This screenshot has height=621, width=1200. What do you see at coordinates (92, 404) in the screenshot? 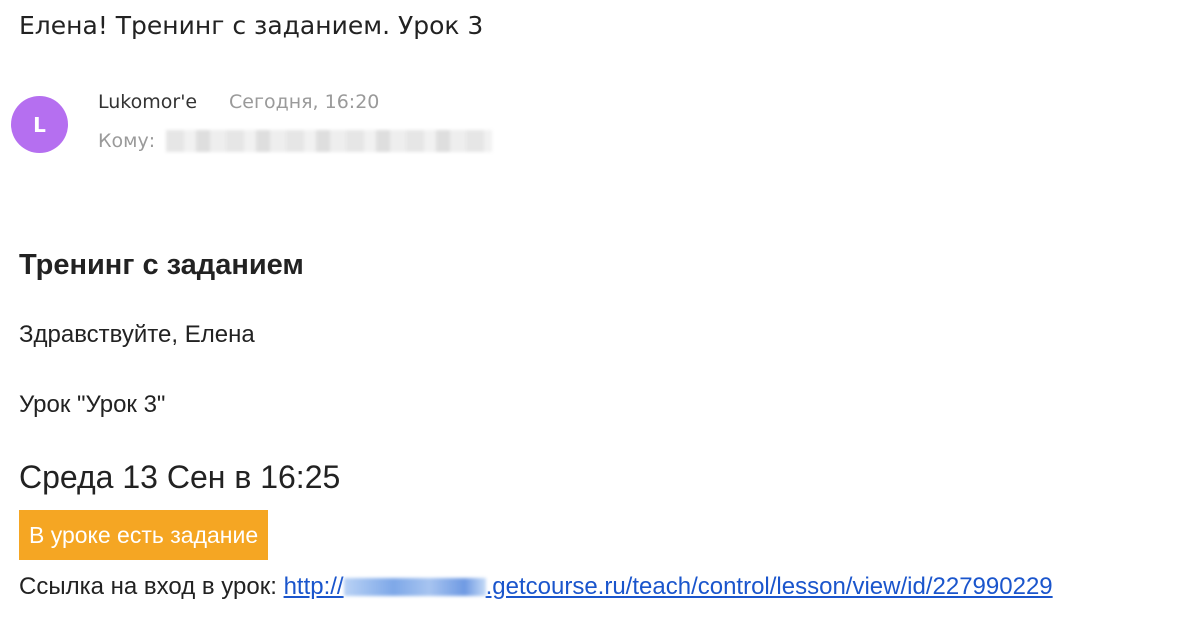
I see `lesson-name: Урок "Урок 3"` at bounding box center [92, 404].